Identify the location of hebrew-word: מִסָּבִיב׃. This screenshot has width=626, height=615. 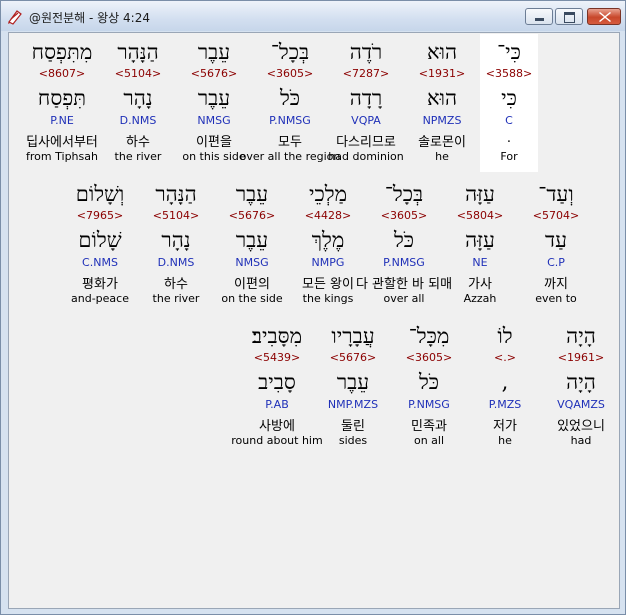
(277, 336).